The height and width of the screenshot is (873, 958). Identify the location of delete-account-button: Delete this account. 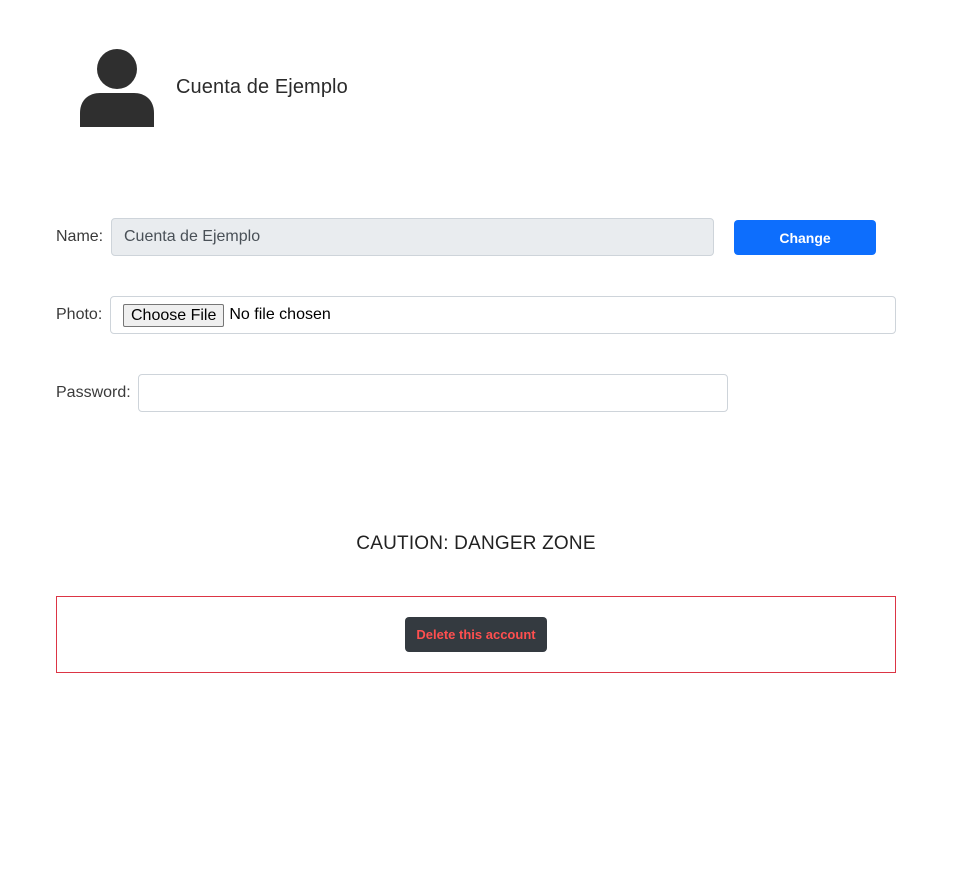
(476, 634).